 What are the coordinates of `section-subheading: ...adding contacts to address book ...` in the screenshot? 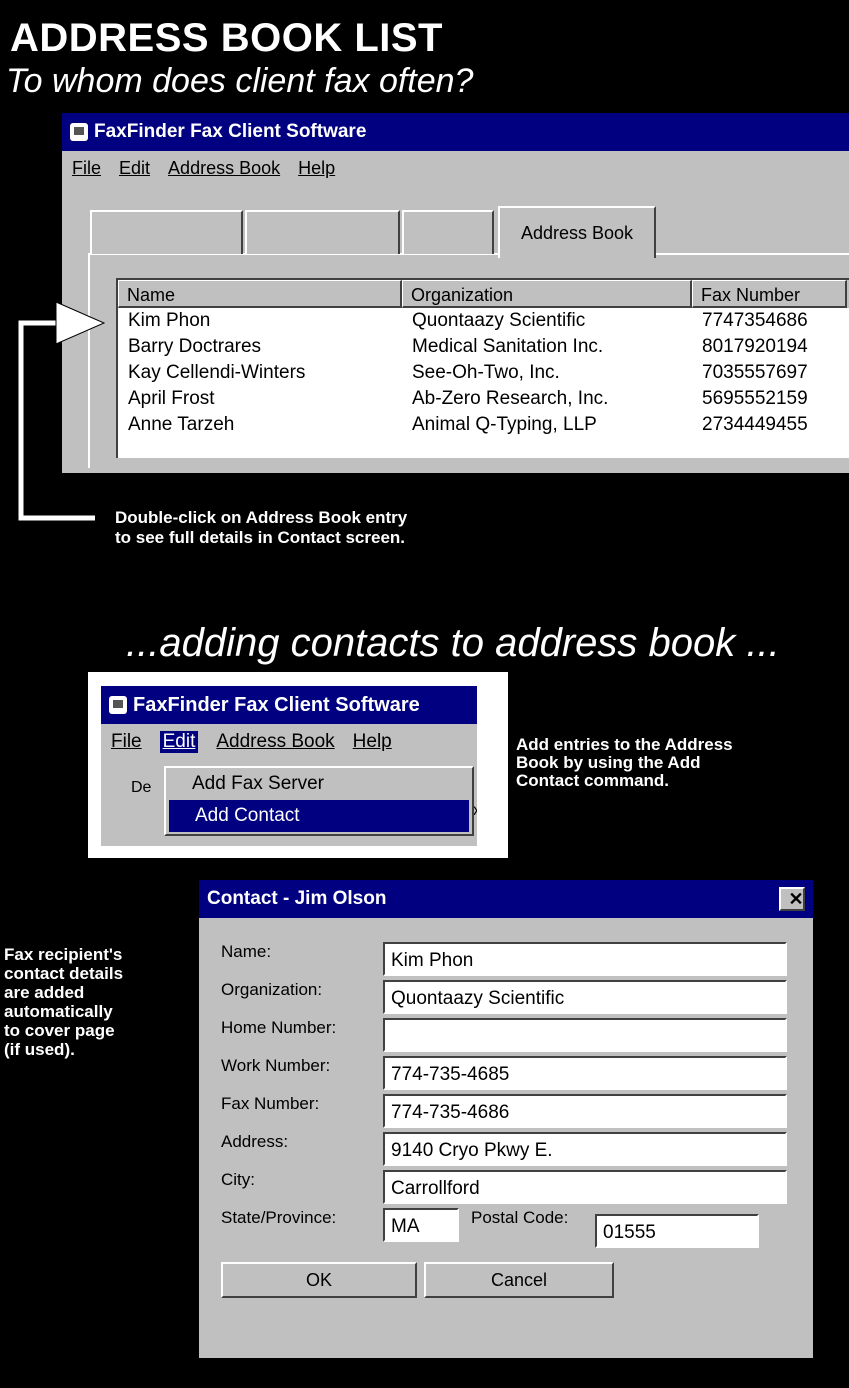 It's located at (453, 643).